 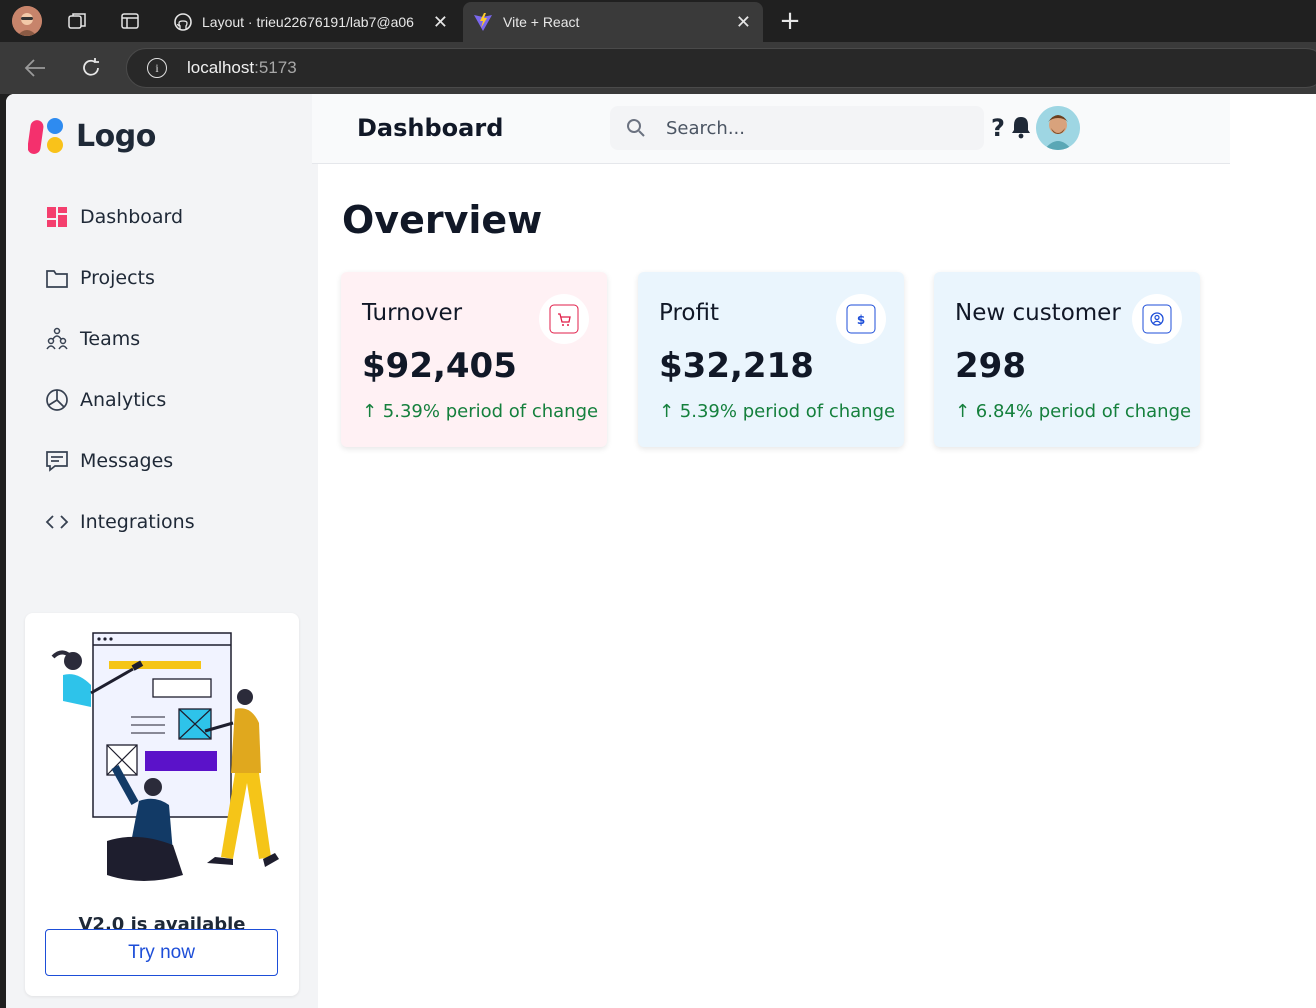 I want to click on sidebar-item-label: Integrations, so click(x=137, y=521).